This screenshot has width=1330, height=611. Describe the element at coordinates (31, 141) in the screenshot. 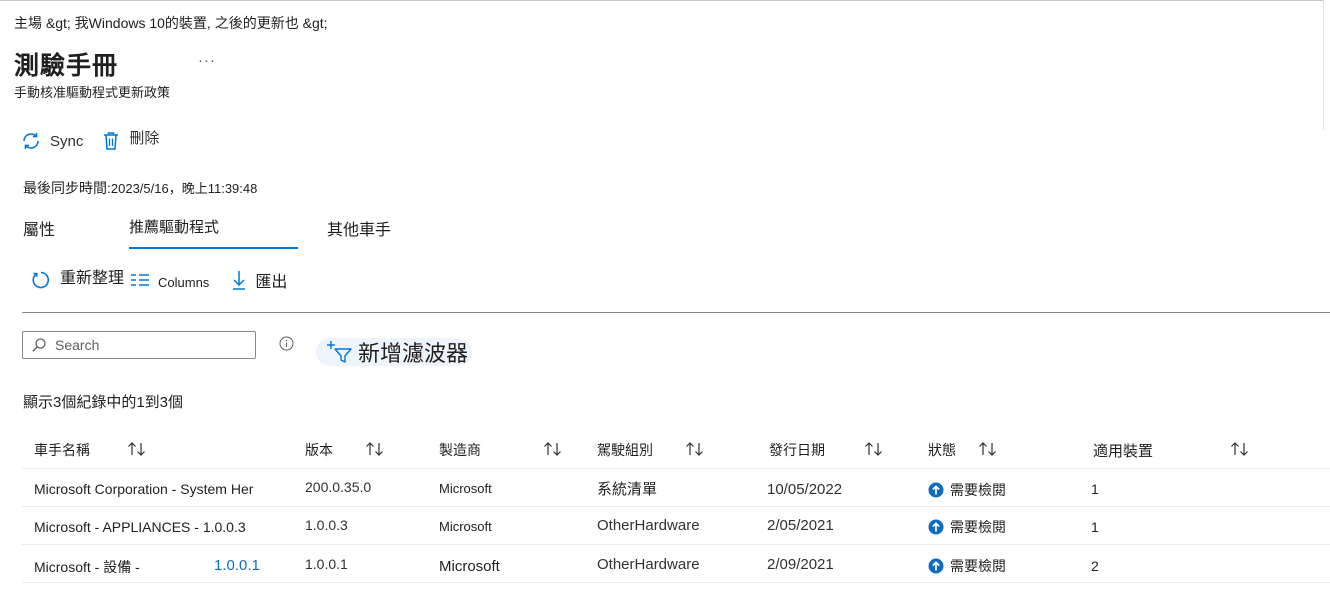

I see `sync-icon` at that location.